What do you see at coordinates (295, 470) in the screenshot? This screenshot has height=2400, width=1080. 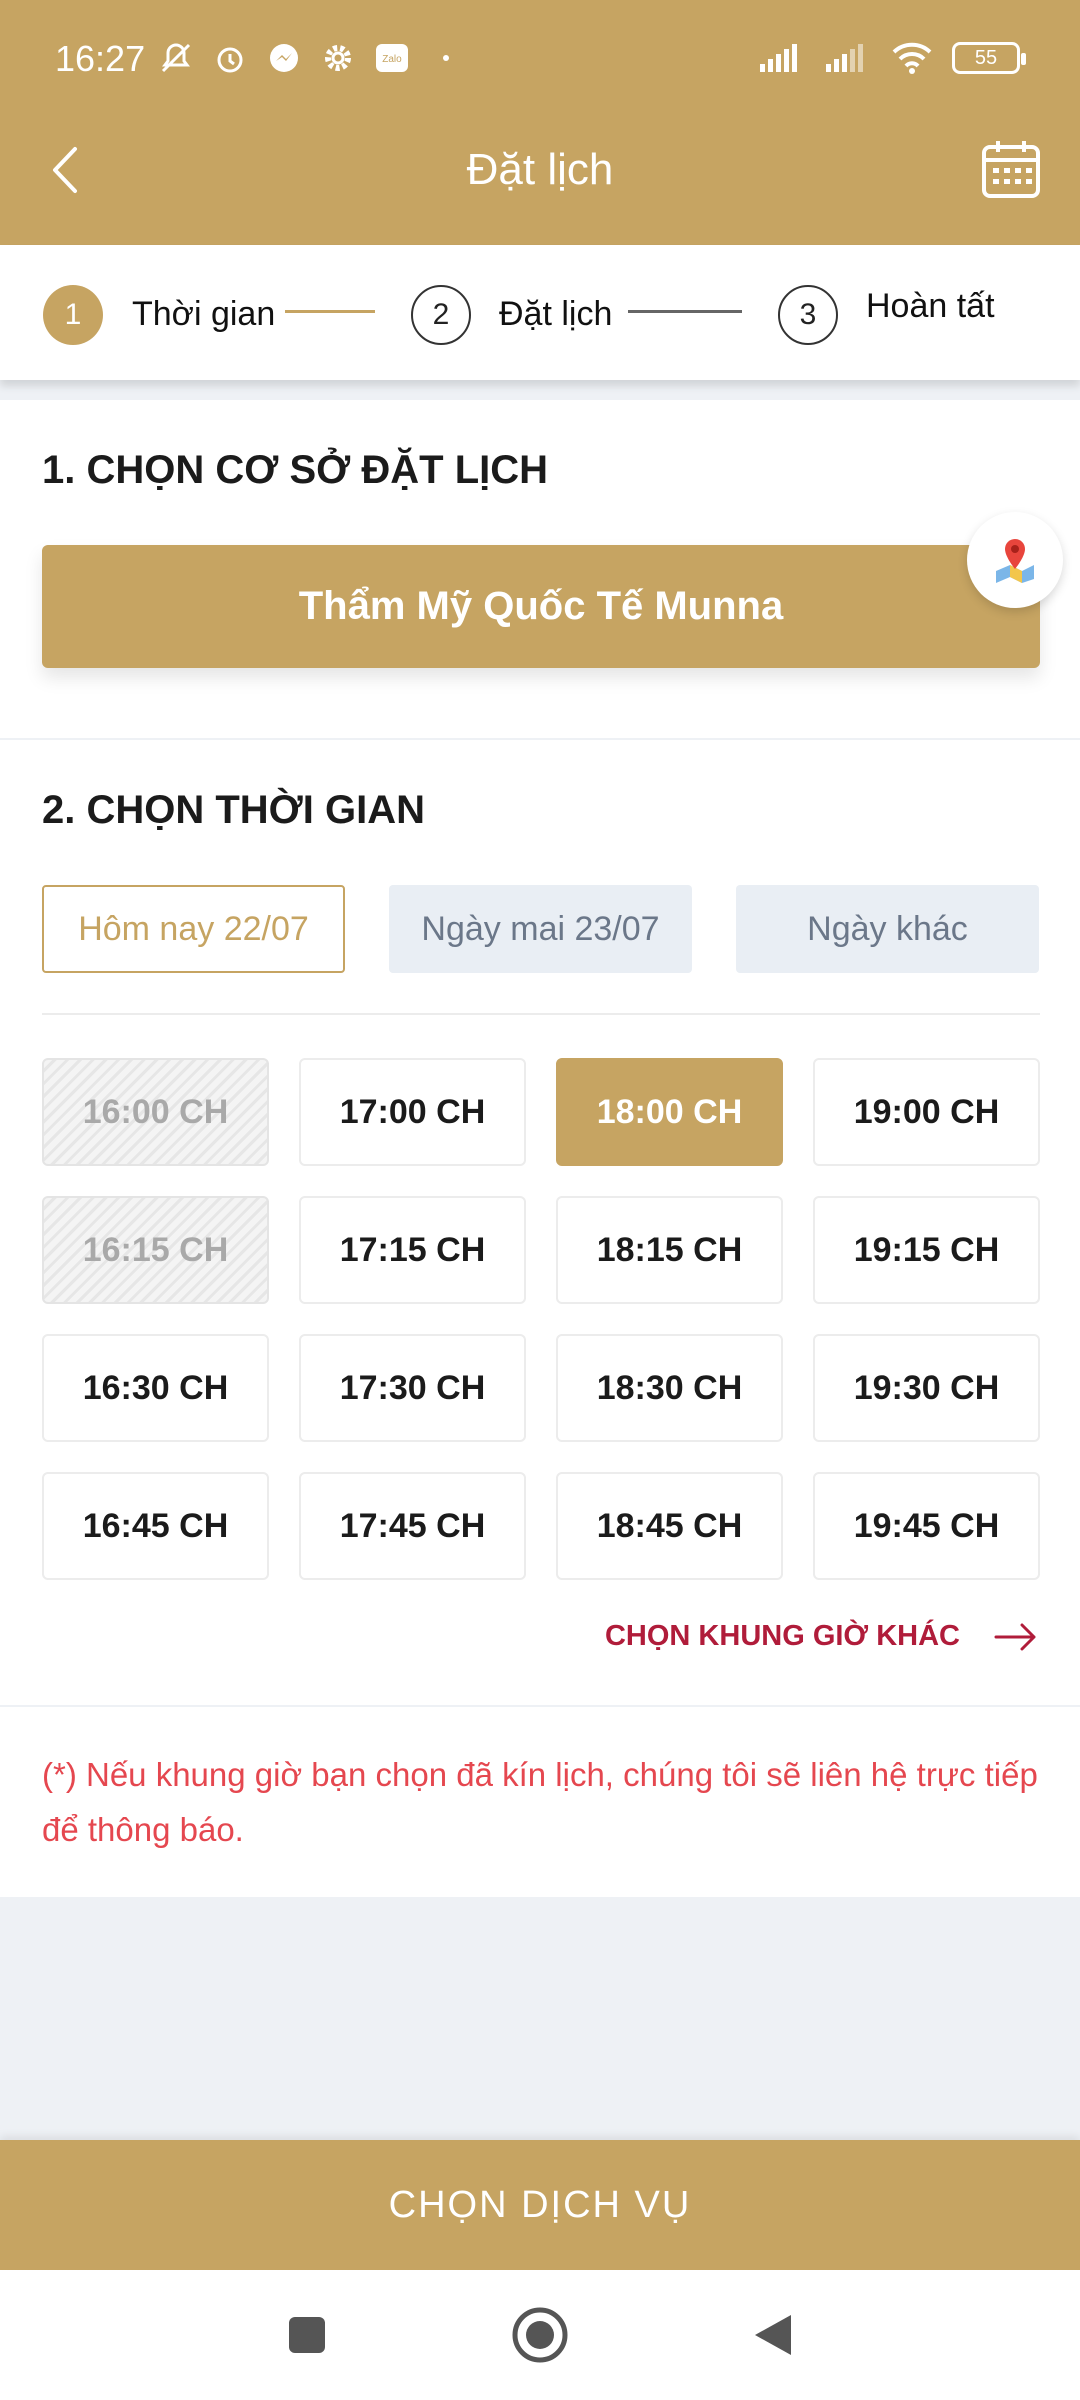 I see `branch-section-title: 1. CHỌN CƠ SỞ ĐẶT LỊCH` at bounding box center [295, 470].